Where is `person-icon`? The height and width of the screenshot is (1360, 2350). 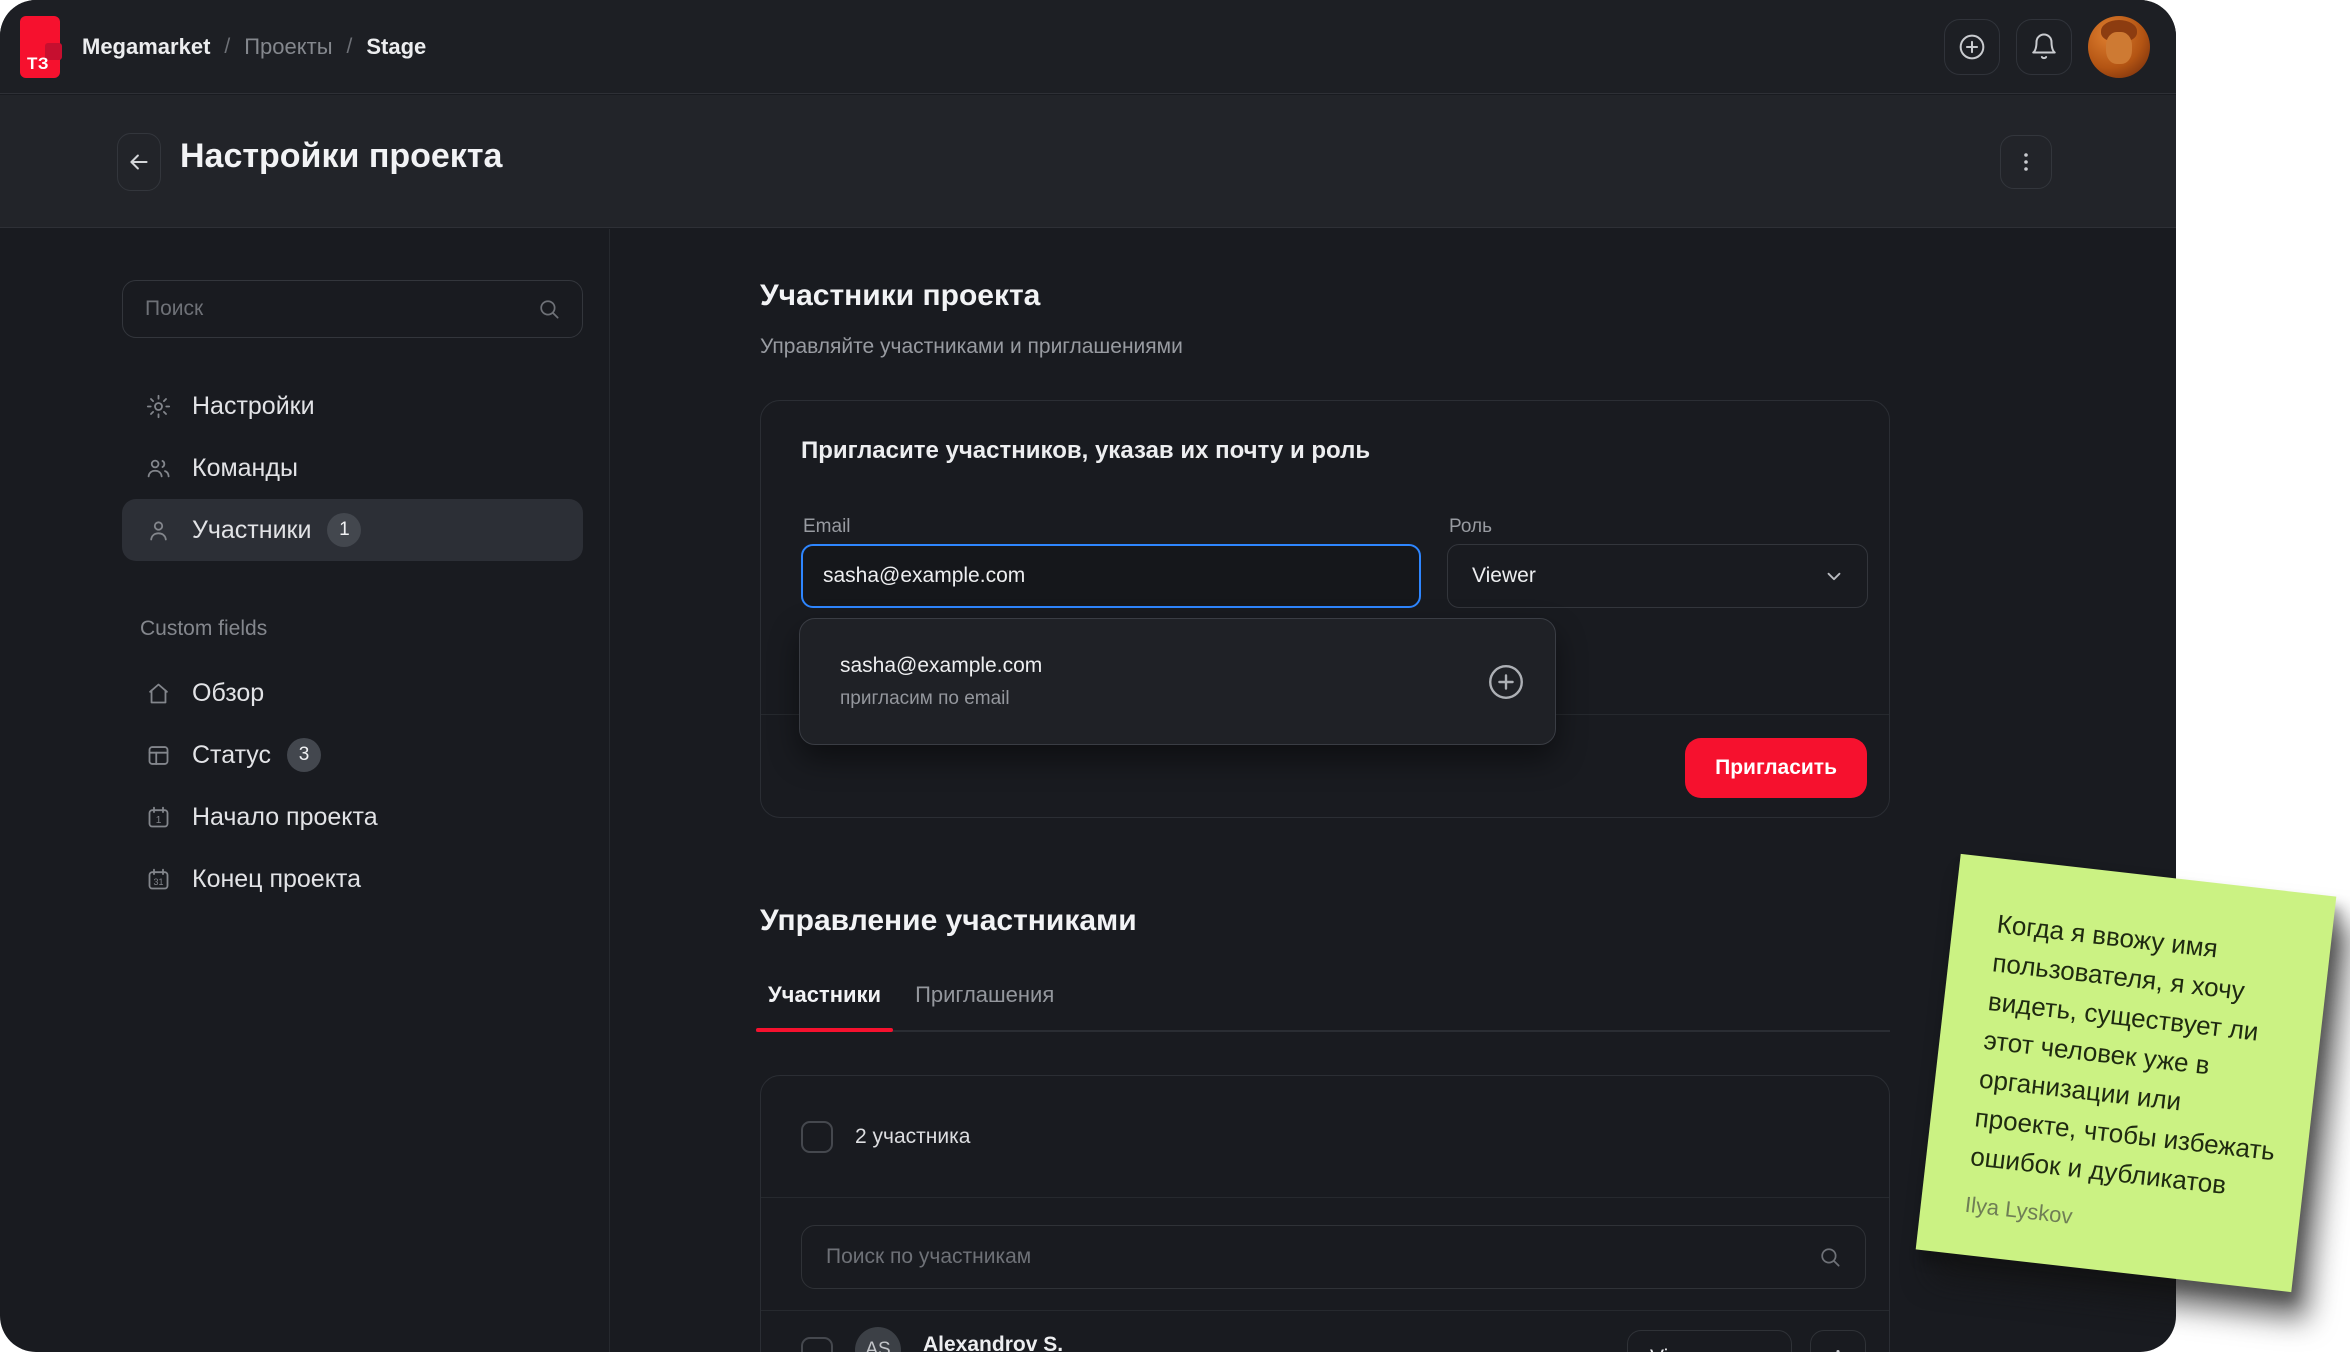 person-icon is located at coordinates (158, 530).